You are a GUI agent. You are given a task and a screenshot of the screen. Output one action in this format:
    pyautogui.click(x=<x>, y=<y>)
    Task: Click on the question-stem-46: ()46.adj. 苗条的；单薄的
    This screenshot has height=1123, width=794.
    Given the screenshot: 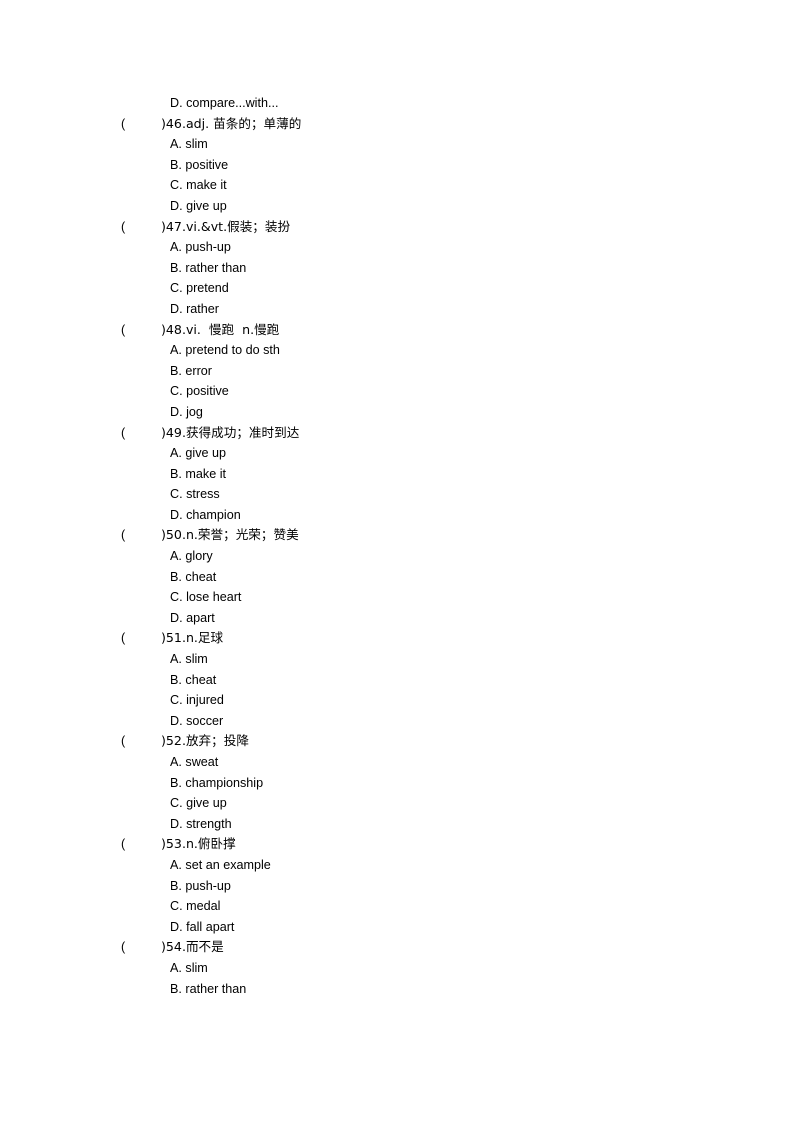 What is the action you would take?
    pyautogui.click(x=397, y=124)
    